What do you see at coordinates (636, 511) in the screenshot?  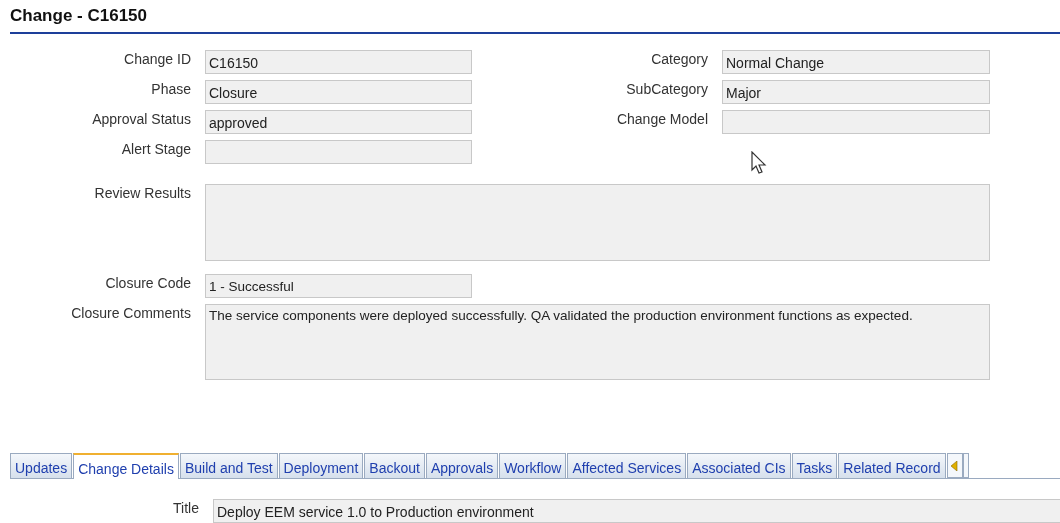 I see `text-field: Deploy EEM service 1.0 to Production environment` at bounding box center [636, 511].